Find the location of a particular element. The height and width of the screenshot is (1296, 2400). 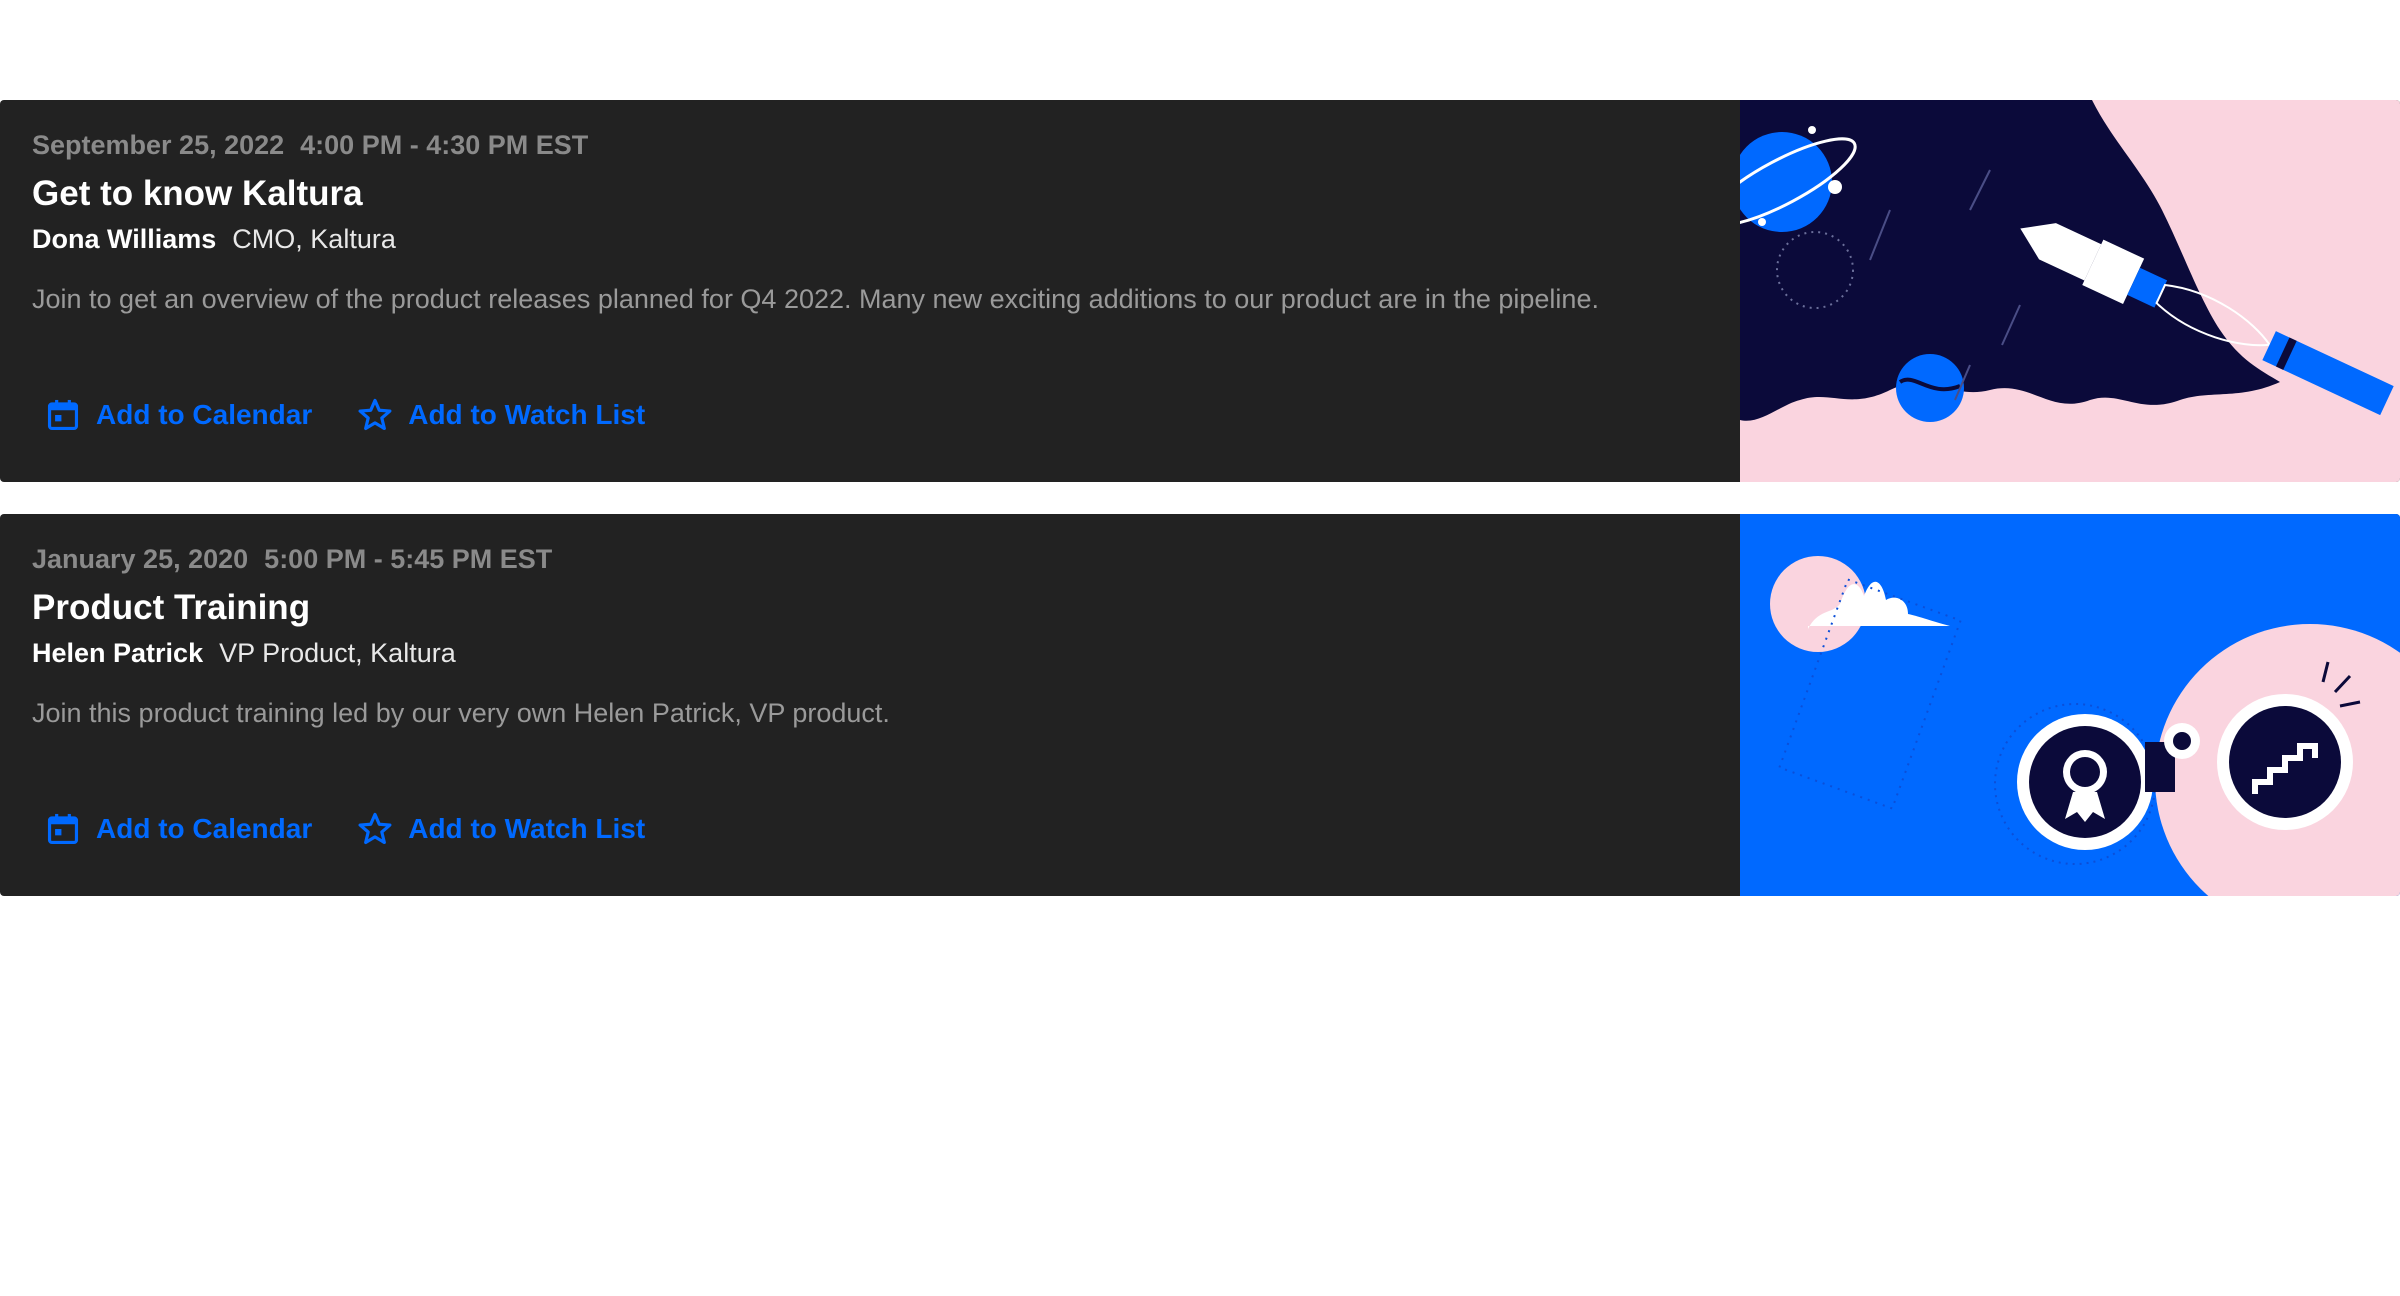

speaker-name: Dona Williams is located at coordinates (124, 239).